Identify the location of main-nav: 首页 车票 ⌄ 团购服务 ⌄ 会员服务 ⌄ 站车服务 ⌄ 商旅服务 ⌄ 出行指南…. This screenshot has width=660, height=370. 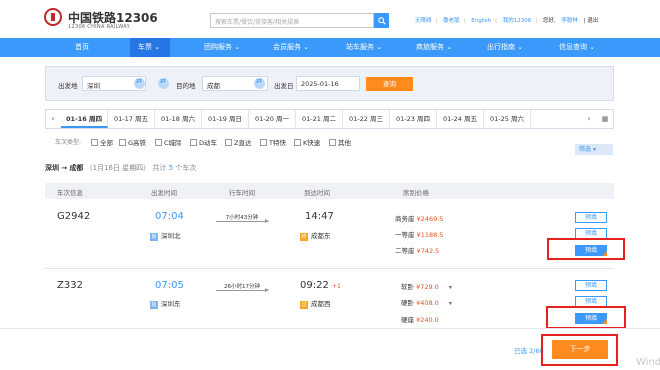
(330, 47).